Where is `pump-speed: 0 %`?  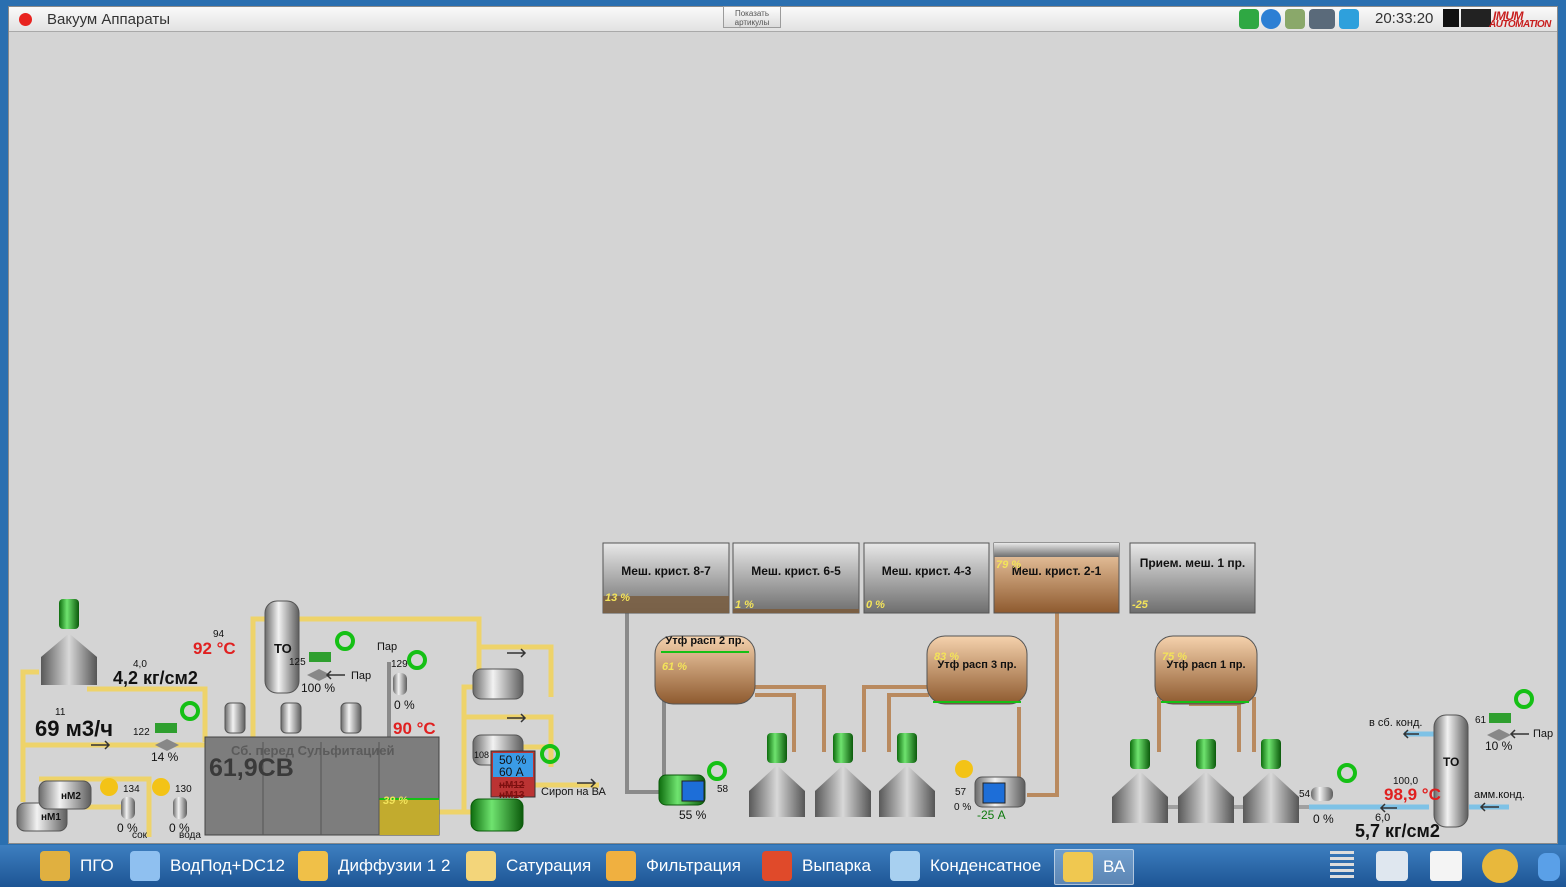 pump-speed: 0 % is located at coordinates (963, 807).